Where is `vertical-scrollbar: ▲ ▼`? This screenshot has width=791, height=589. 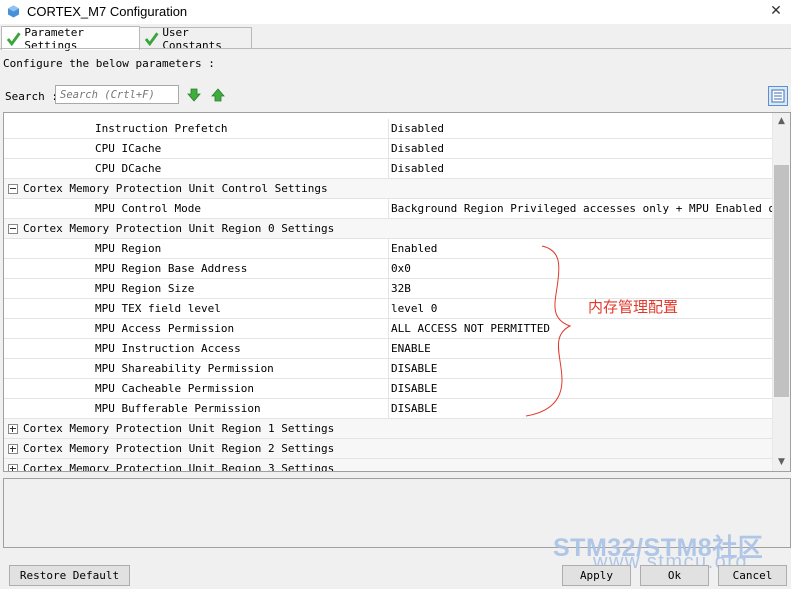
vertical-scrollbar: ▲ ▼ is located at coordinates (781, 292).